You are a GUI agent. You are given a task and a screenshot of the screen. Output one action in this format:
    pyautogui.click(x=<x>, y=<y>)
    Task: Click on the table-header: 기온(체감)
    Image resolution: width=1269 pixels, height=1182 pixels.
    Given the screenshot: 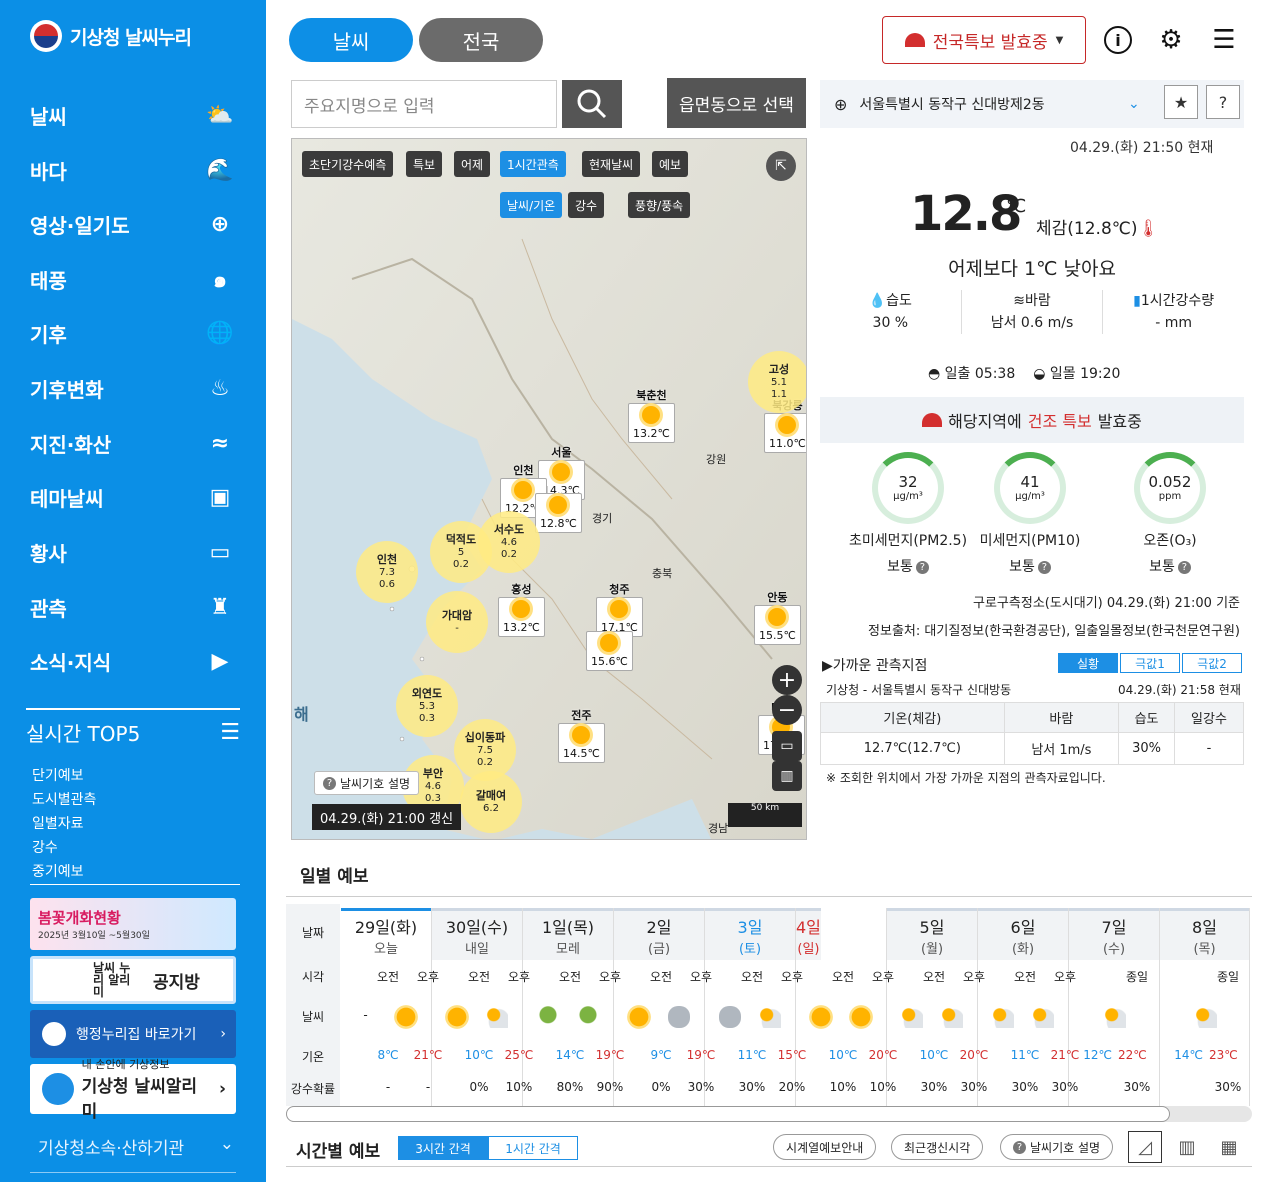 What is the action you would take?
    pyautogui.click(x=912, y=717)
    